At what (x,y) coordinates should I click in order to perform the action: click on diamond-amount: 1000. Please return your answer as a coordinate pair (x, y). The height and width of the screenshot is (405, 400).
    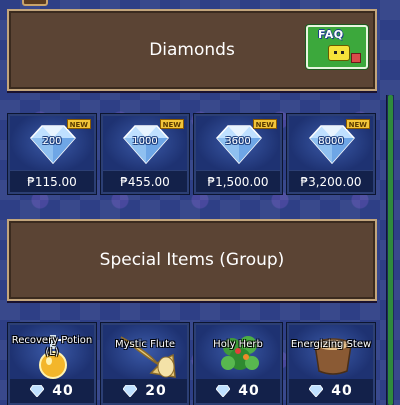
    Looking at the image, I should click on (145, 141).